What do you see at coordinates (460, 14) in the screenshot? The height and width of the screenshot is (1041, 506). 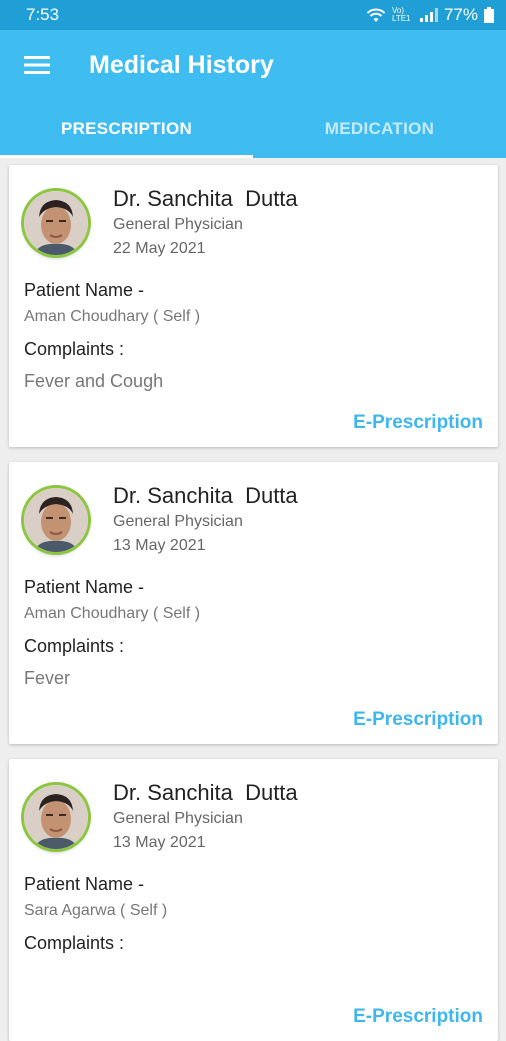 I see `battery-percent: 77%` at bounding box center [460, 14].